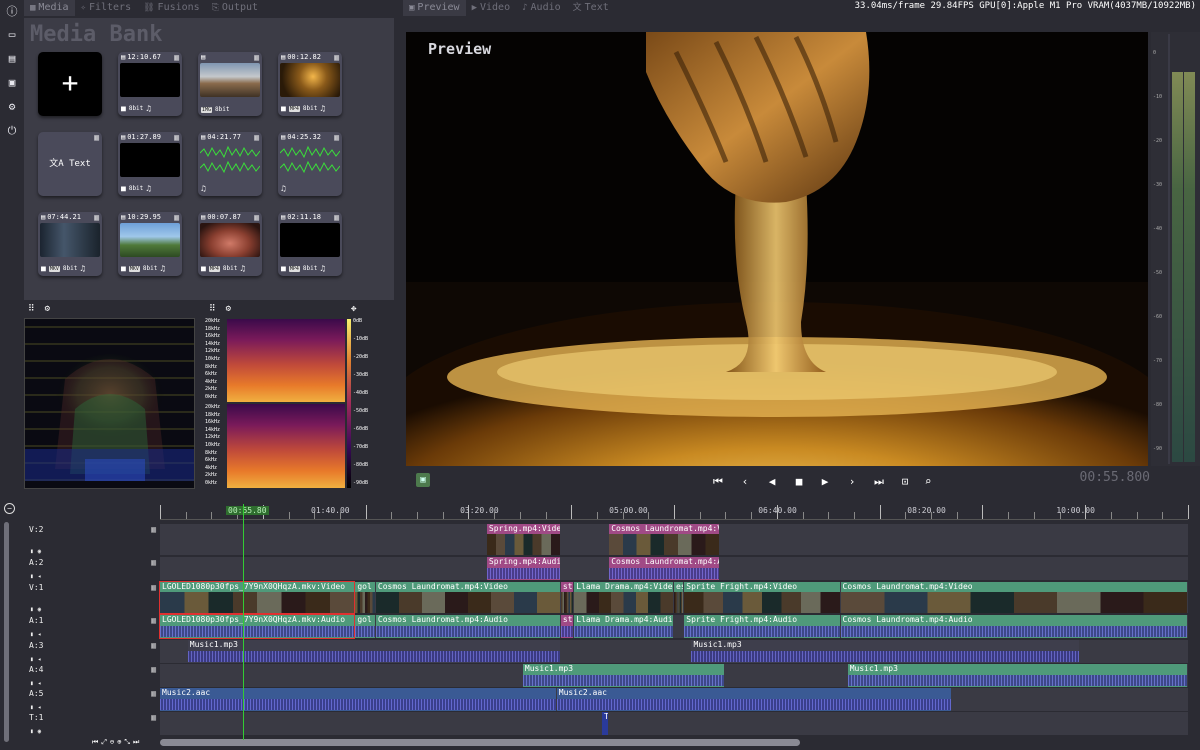 This screenshot has width=1200, height=750. I want to click on timeline-clip: LGOLED1080p30fps_7Y9nX0QHqzA.mkv:Video, so click(257, 597).